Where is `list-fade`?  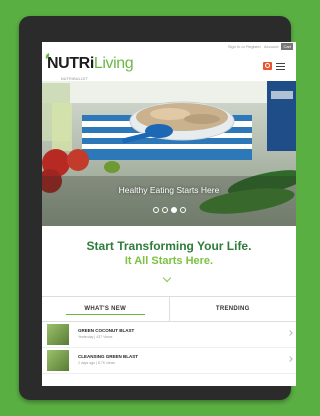
list-fade is located at coordinates (169, 382).